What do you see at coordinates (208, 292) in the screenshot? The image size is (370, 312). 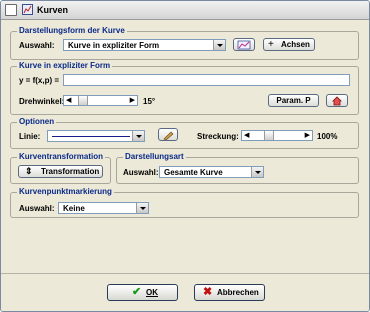 I see `cancel-icon: ✖` at bounding box center [208, 292].